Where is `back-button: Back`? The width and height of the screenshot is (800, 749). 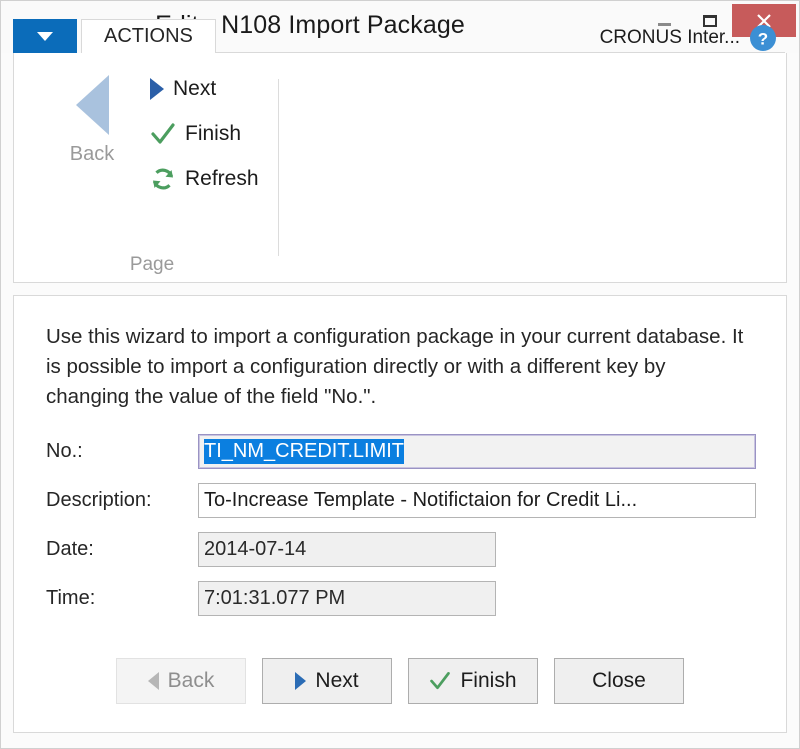
back-button: Back is located at coordinates (181, 681).